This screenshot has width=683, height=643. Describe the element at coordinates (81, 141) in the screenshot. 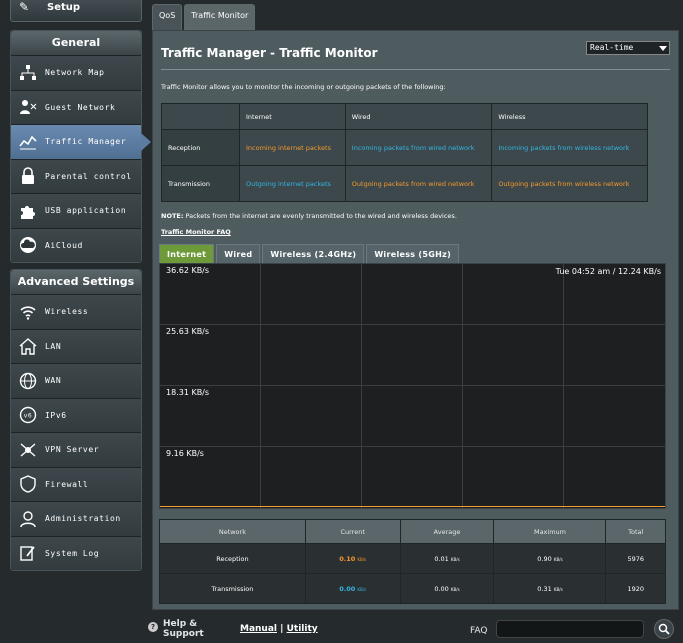

I see `sidebar-item-traffic-manager: Traffic Manager` at that location.